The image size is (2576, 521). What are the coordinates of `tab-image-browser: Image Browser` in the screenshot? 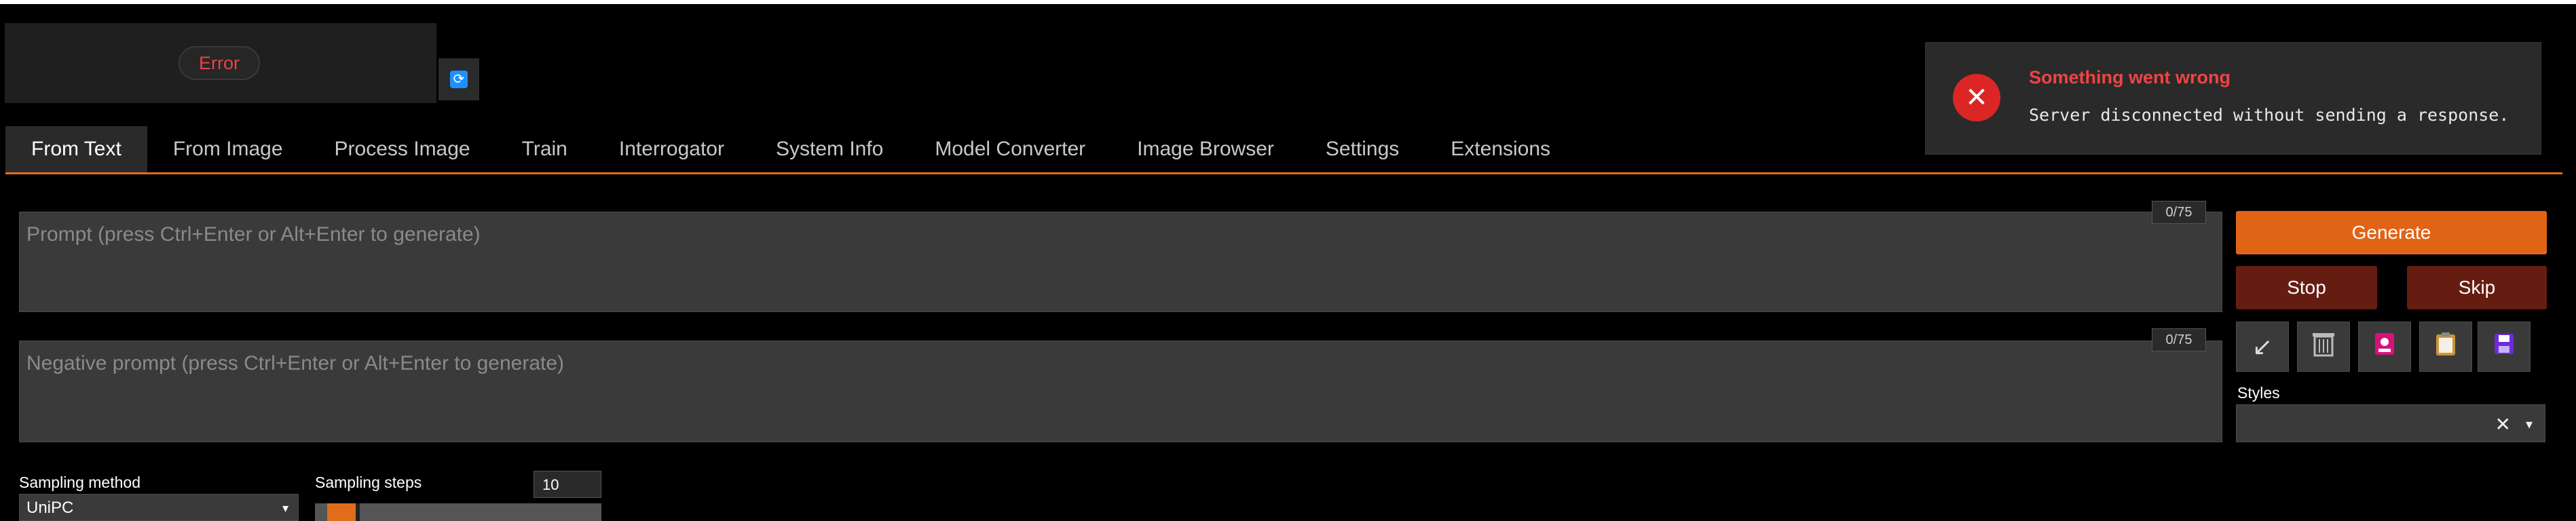 It's located at (1206, 149).